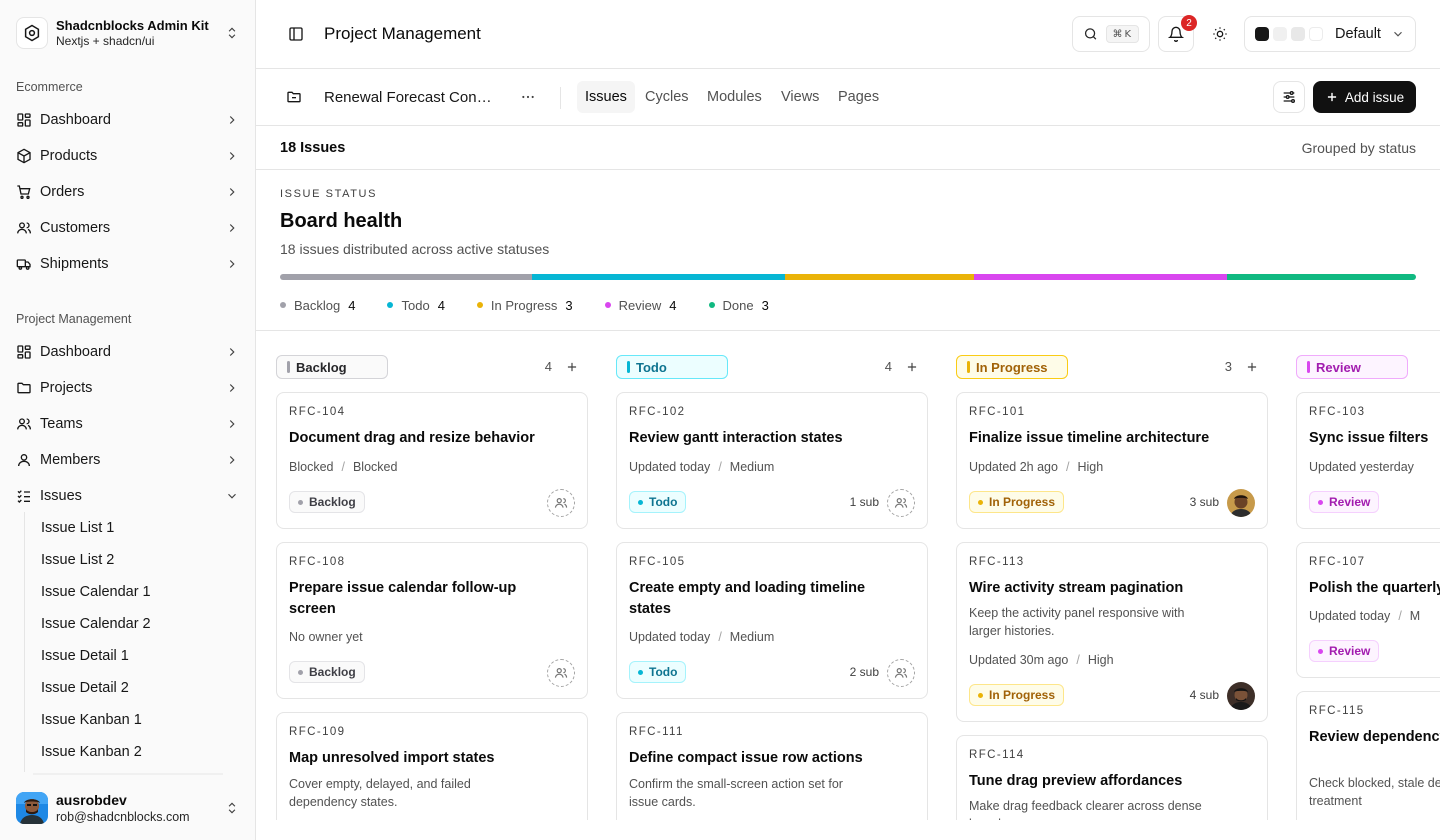 The image size is (1440, 840). Describe the element at coordinates (128, 120) in the screenshot. I see `sidebar-item-ecommerce-dashboard: Dashboard` at that location.